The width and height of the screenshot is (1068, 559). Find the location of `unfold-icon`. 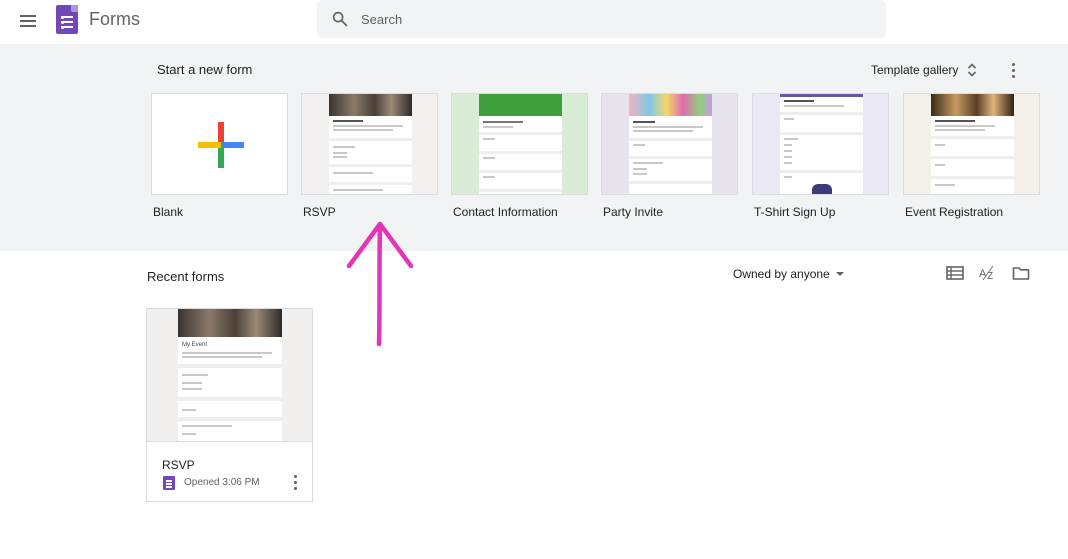

unfold-icon is located at coordinates (972, 70).